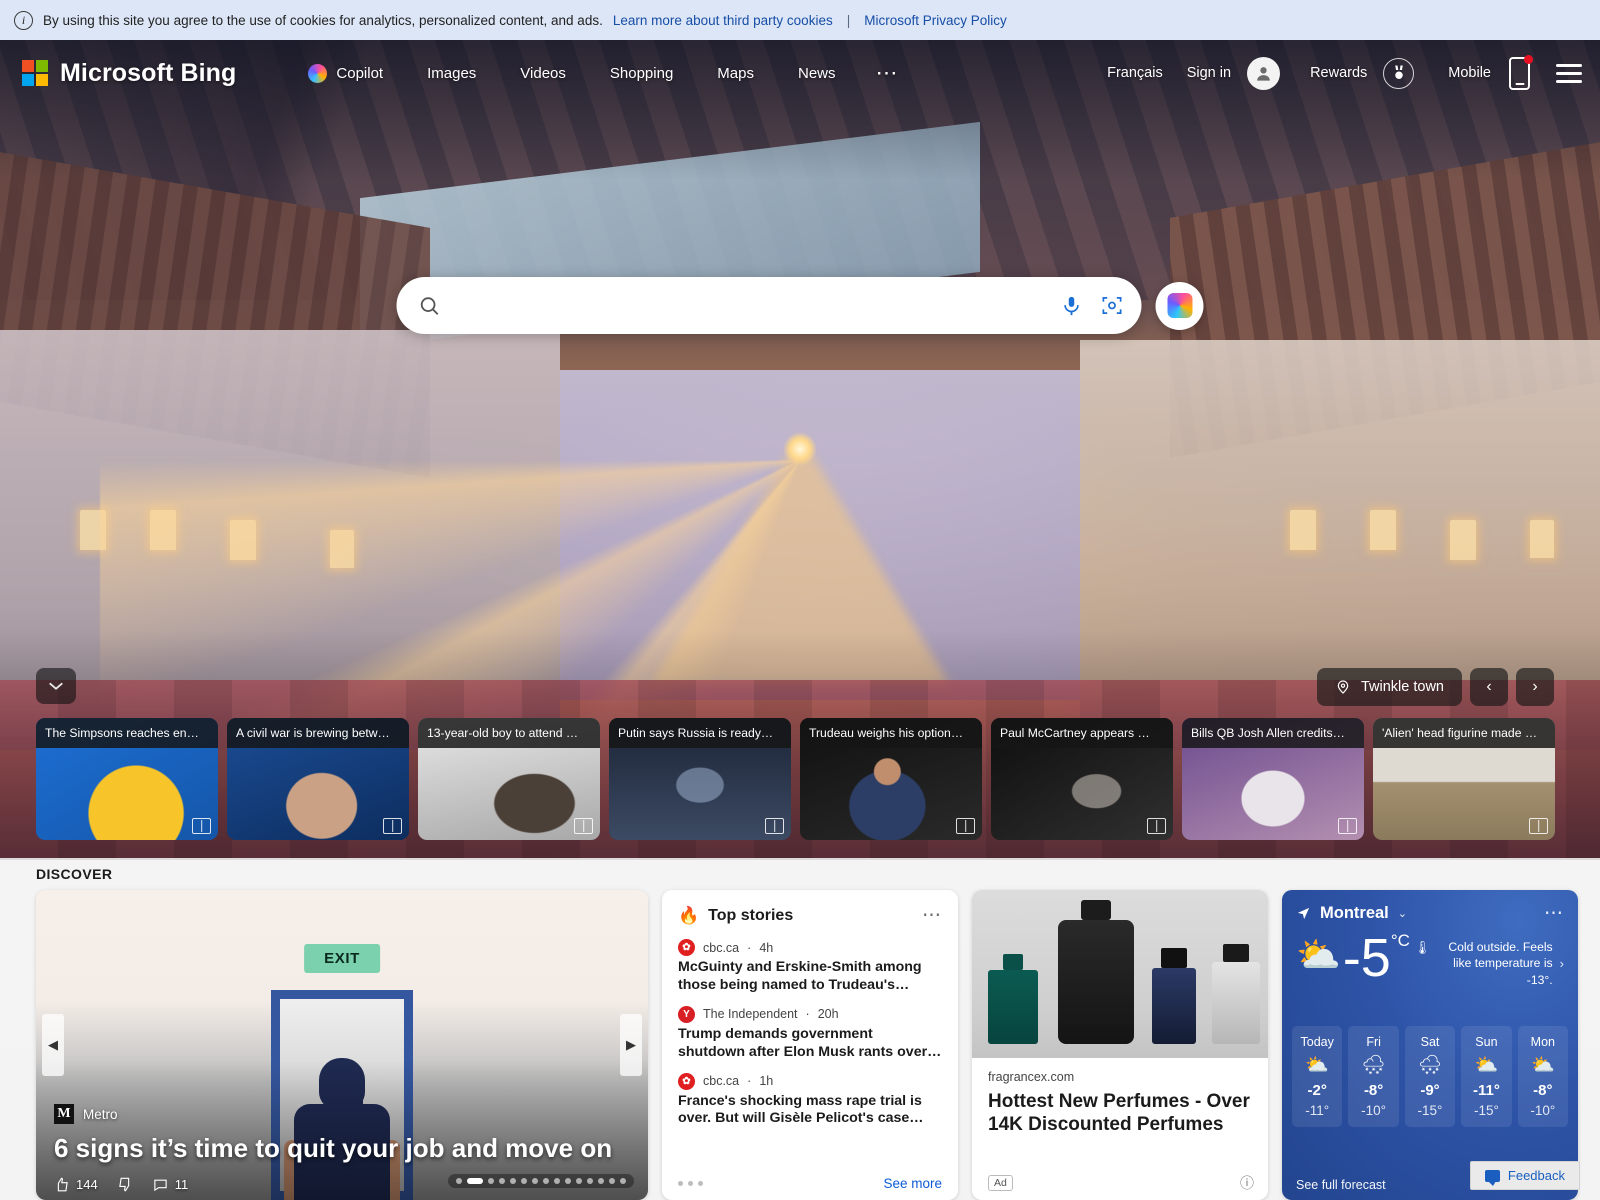 The image size is (1600, 1200). I want to click on like-group: 144, so click(76, 1184).